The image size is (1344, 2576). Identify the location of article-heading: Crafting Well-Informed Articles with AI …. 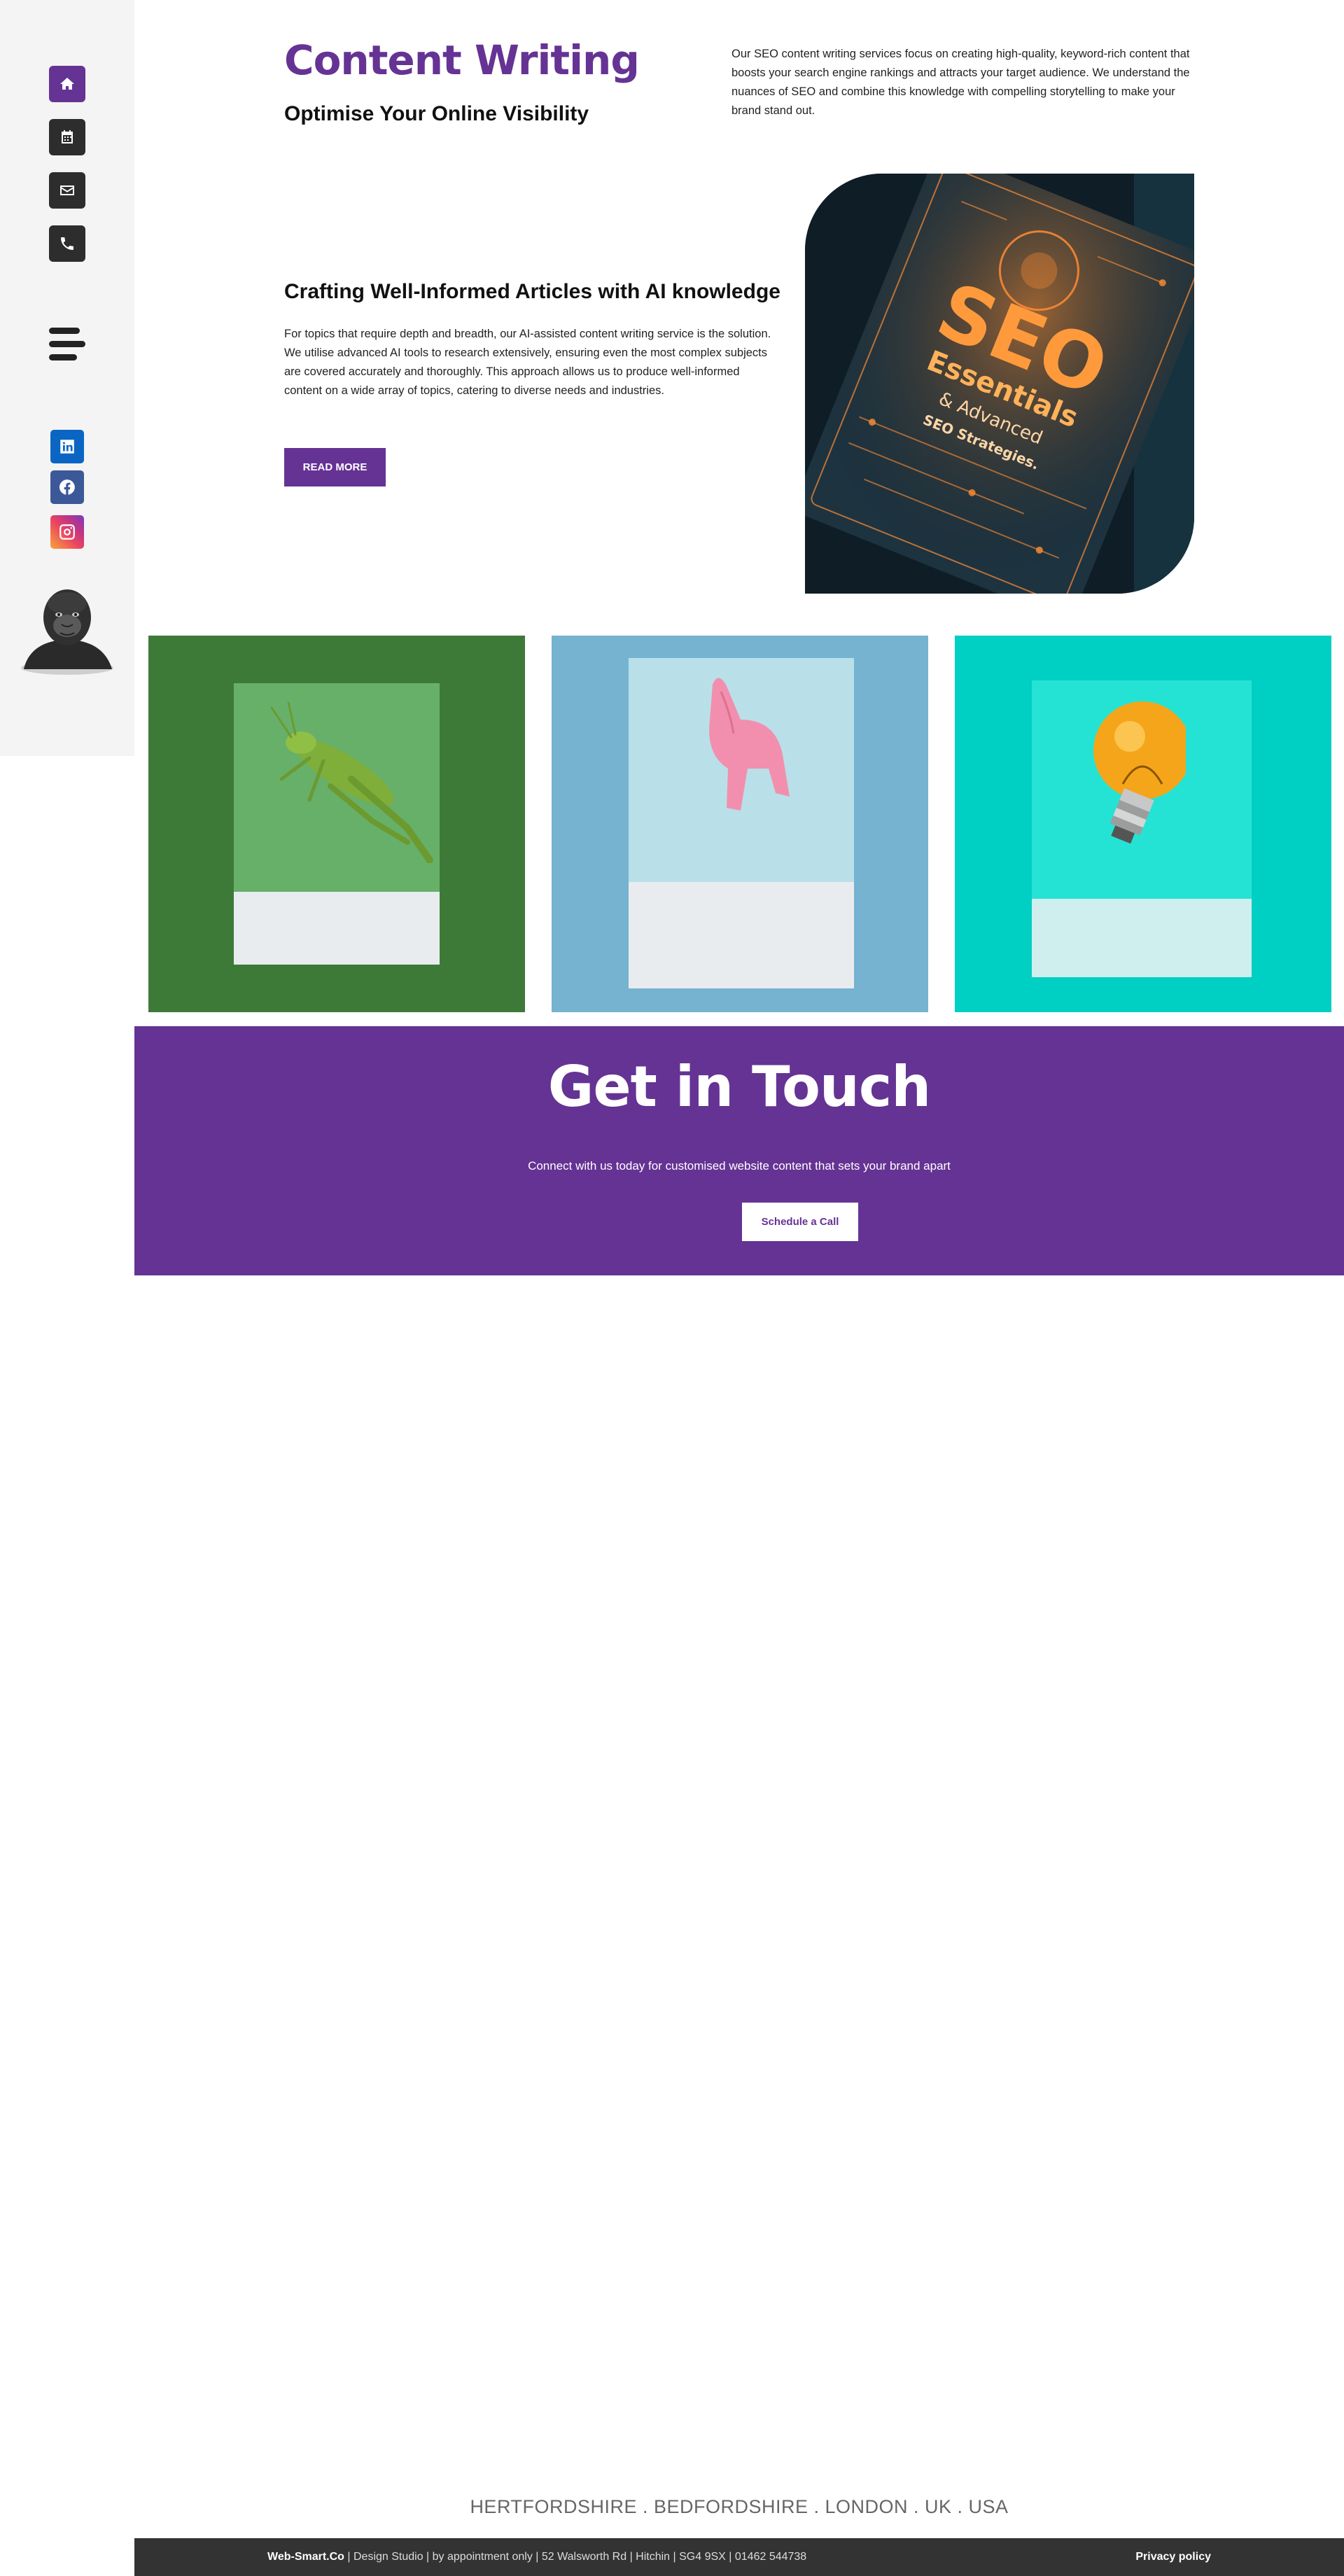
(532, 291).